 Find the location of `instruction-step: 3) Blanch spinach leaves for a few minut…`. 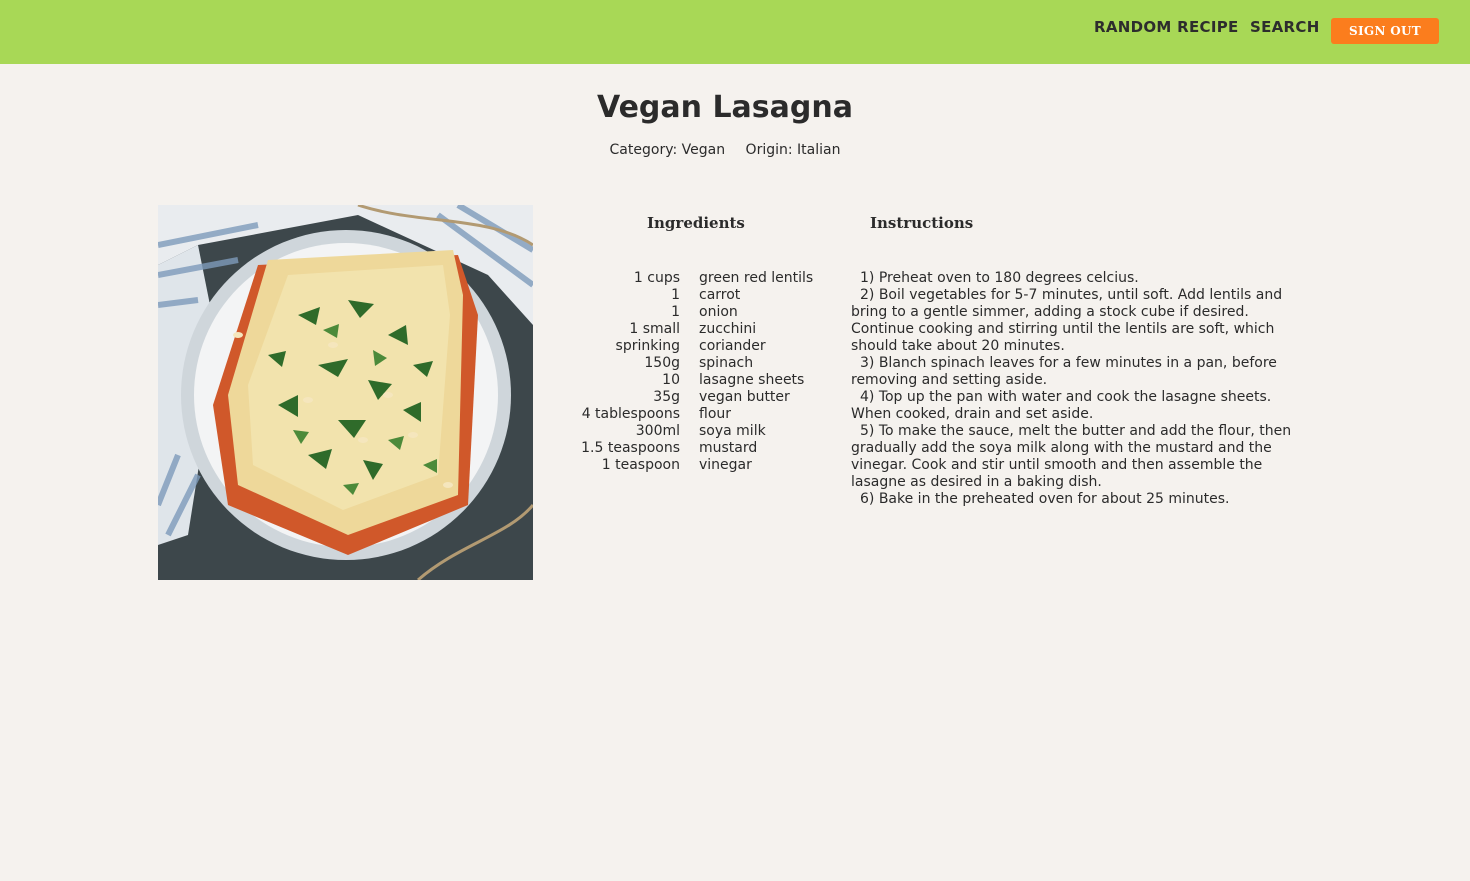

instruction-step: 3) Blanch spinach leaves for a few minut… is located at coordinates (1064, 371).